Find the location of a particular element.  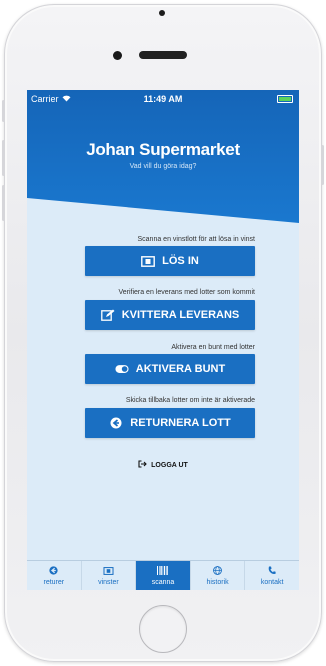

volume-up-button is located at coordinates (3, 158).